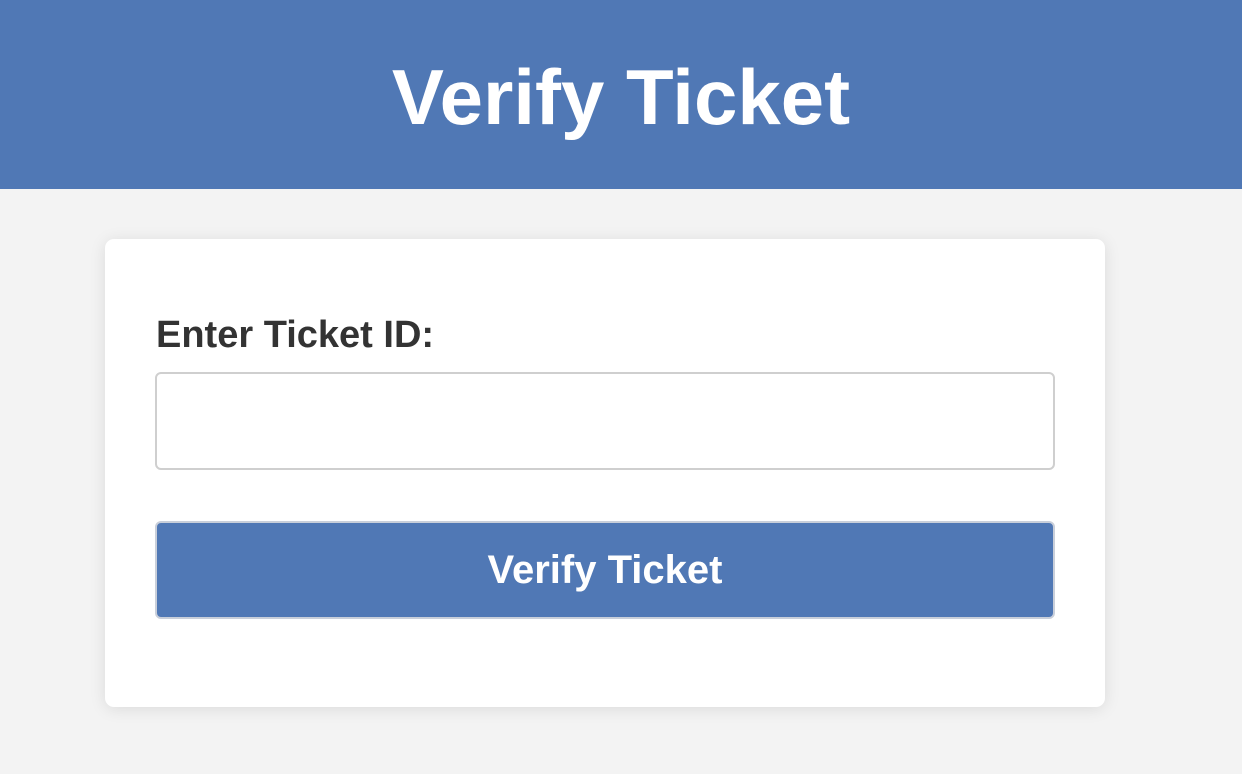 The image size is (1242, 774). What do you see at coordinates (605, 421) in the screenshot?
I see `ticket-id-input` at bounding box center [605, 421].